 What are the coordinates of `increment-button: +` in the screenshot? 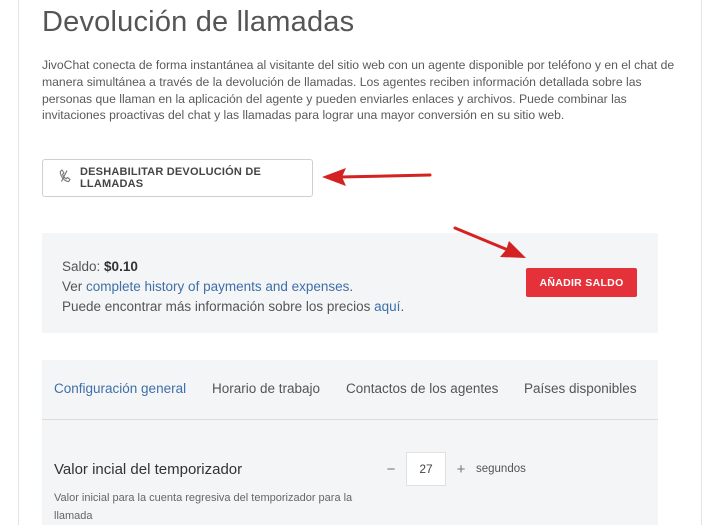 It's located at (461, 469).